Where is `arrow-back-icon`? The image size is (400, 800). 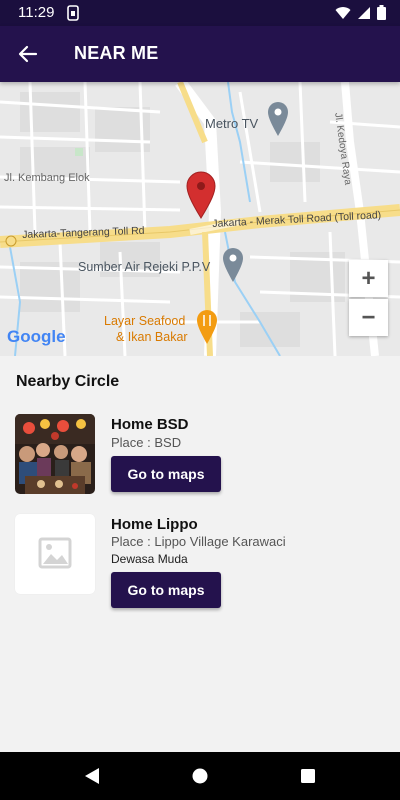 arrow-back-icon is located at coordinates (28, 54).